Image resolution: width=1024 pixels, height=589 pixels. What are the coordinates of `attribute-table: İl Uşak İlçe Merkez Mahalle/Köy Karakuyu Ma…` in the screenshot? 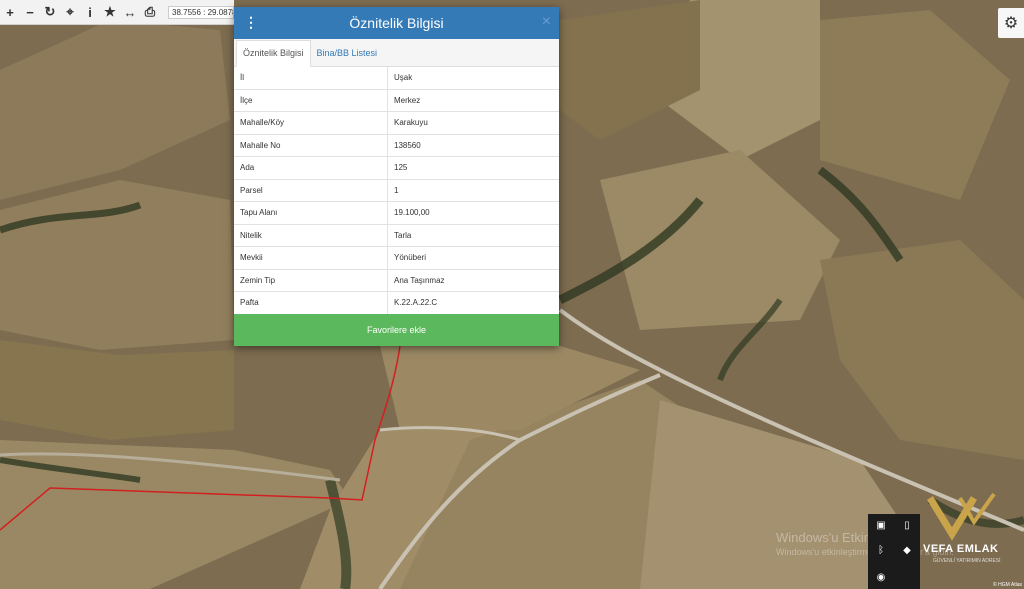 It's located at (396, 191).